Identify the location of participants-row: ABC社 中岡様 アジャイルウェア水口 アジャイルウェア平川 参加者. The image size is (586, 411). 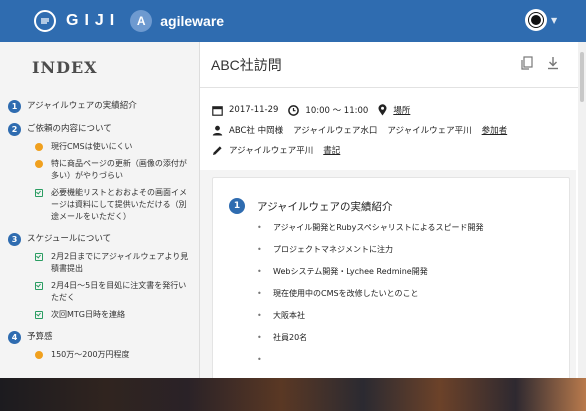
(399, 130).